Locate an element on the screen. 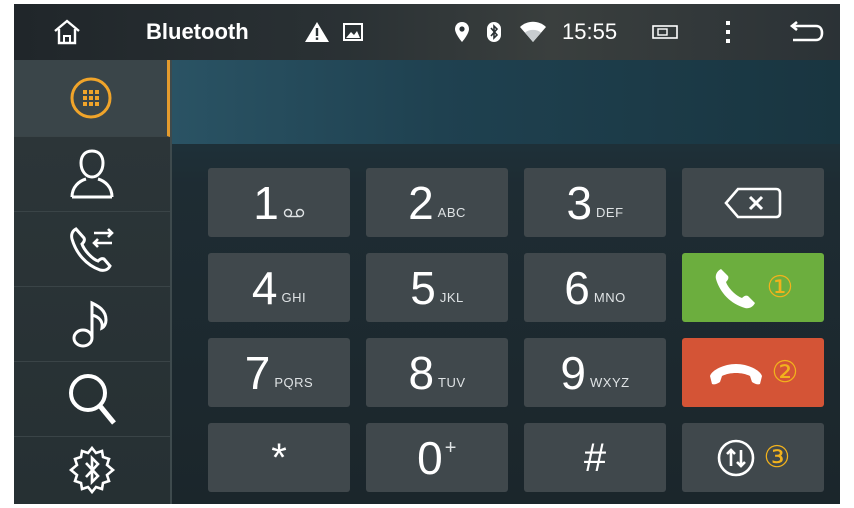 This screenshot has width=854, height=508. key-digit: 3 is located at coordinates (579, 202).